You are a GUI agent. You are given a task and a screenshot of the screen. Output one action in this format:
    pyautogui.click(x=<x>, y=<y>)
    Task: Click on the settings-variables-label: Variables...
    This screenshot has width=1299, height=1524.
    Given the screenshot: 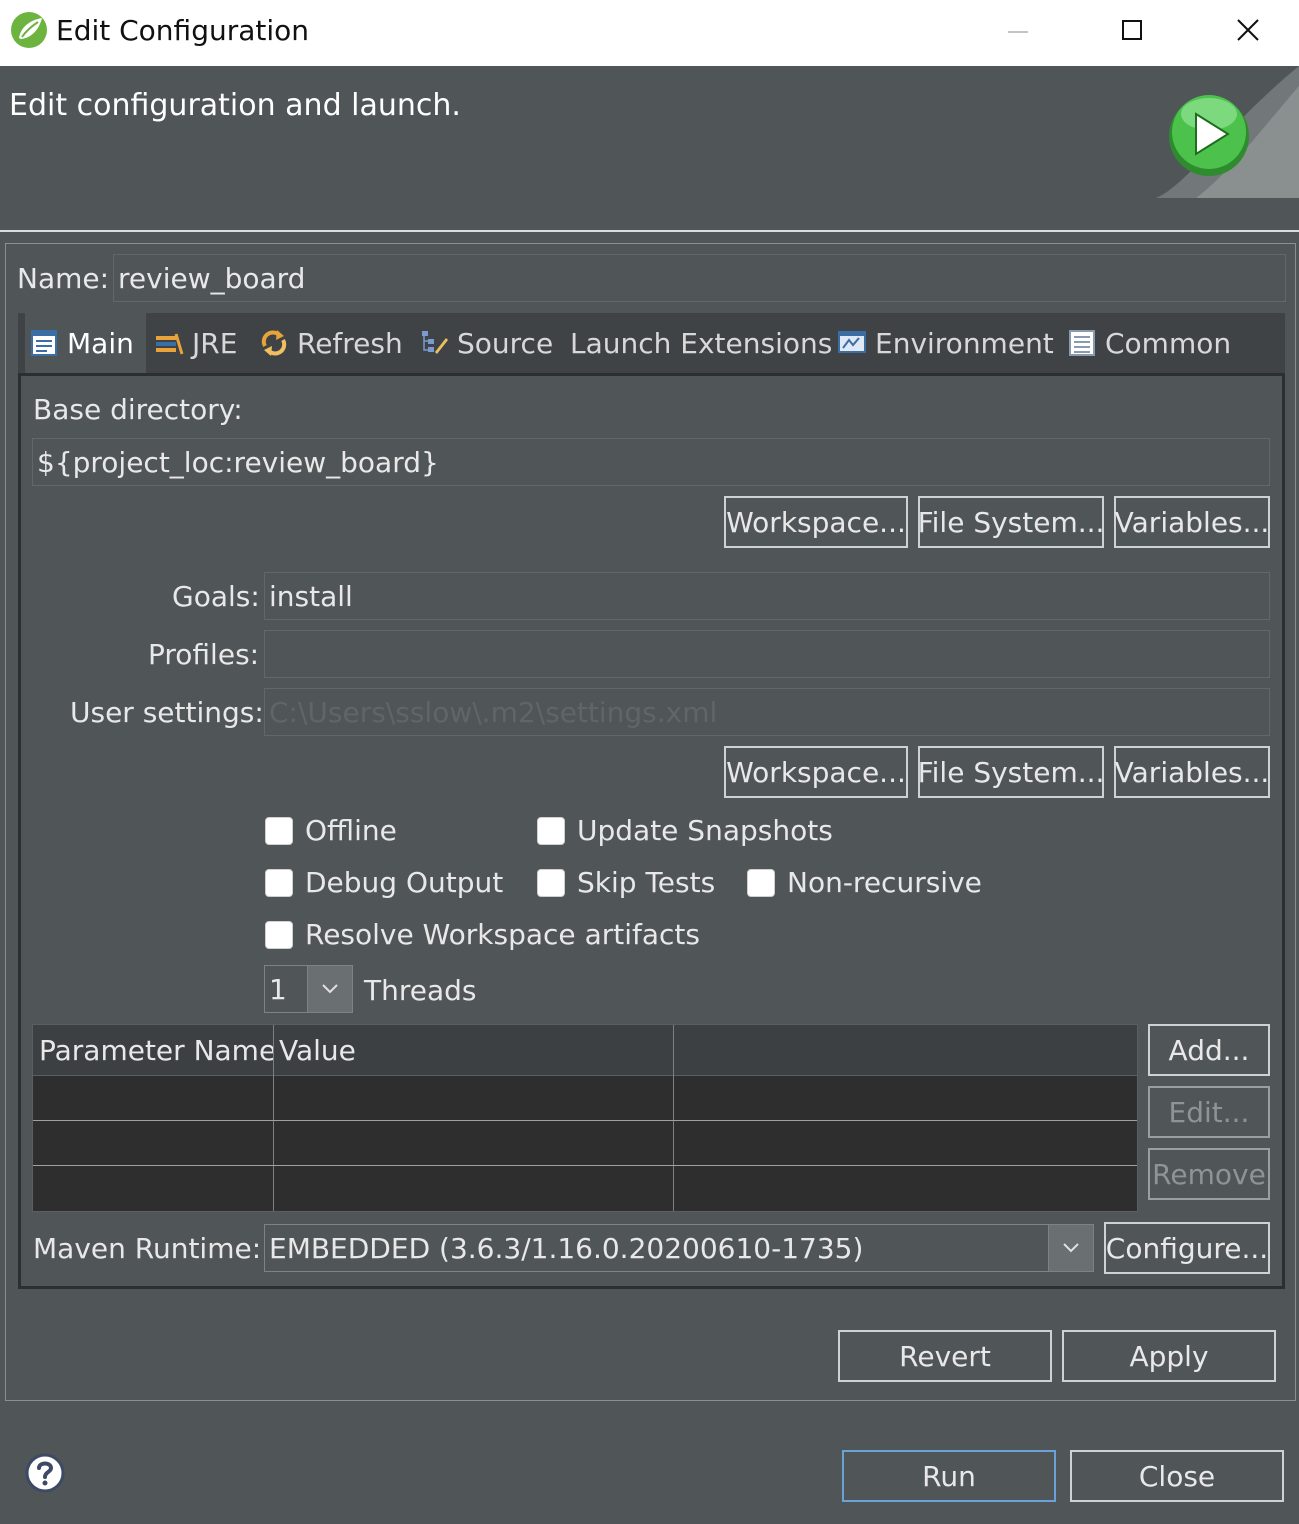 What is the action you would take?
    pyautogui.click(x=1192, y=772)
    